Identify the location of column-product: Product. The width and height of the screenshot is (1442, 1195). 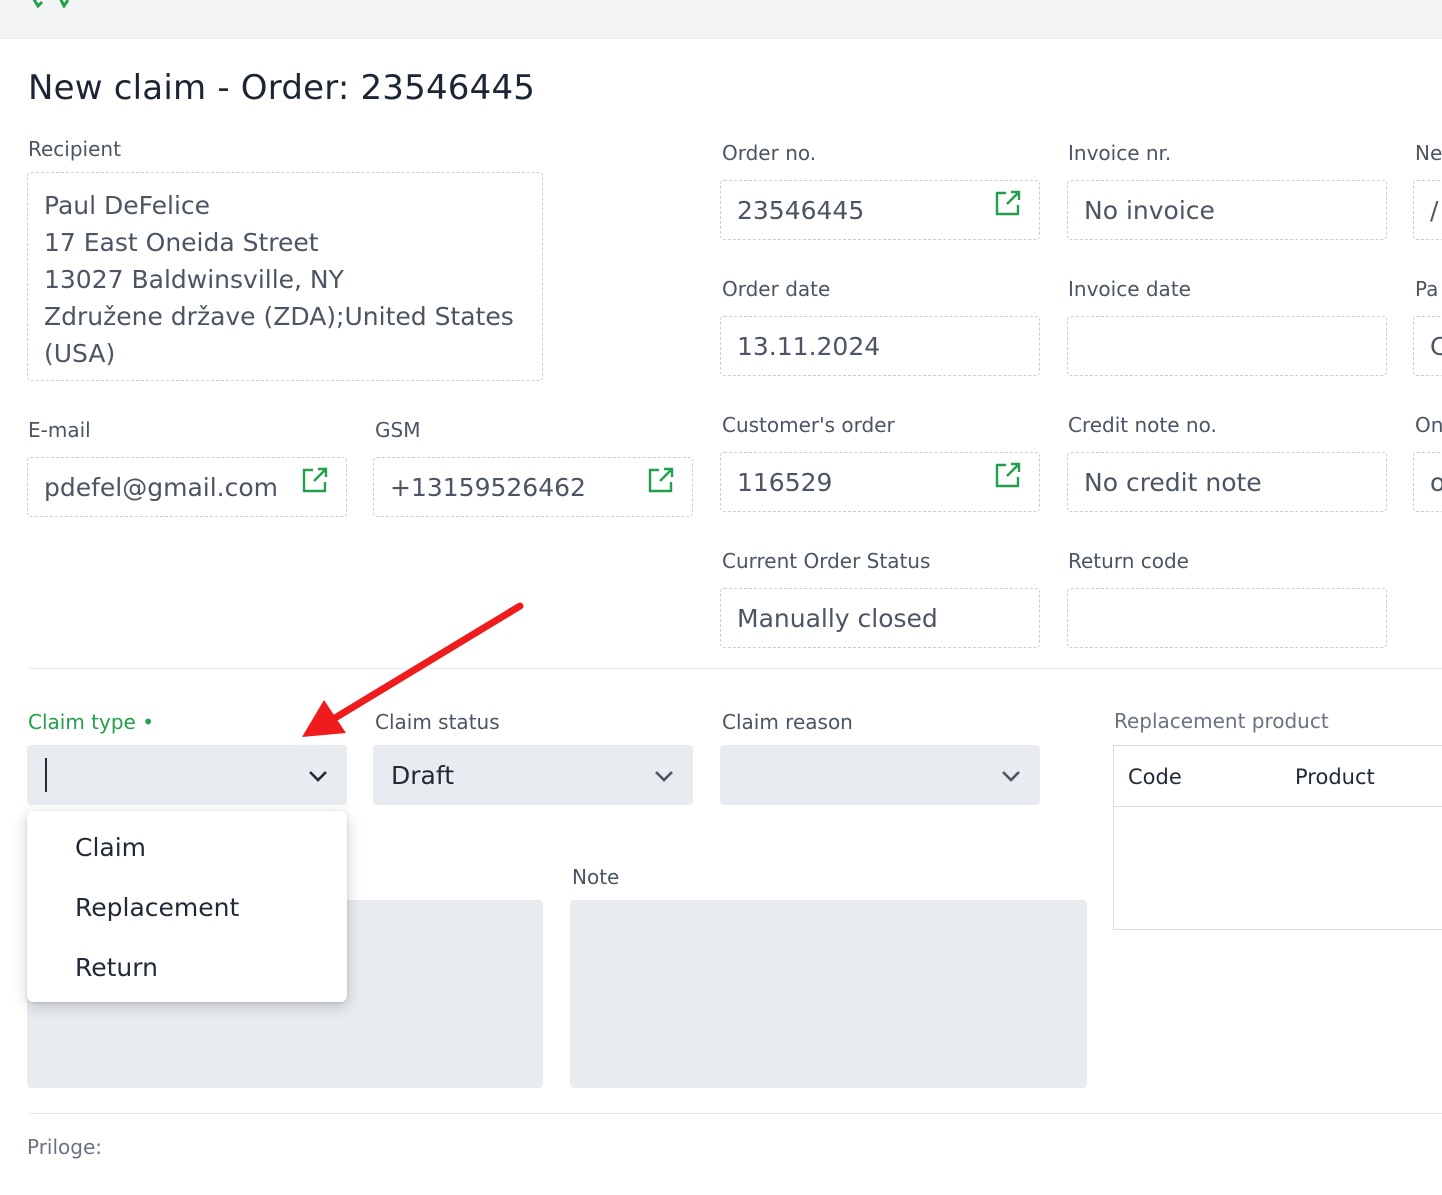
(1335, 777).